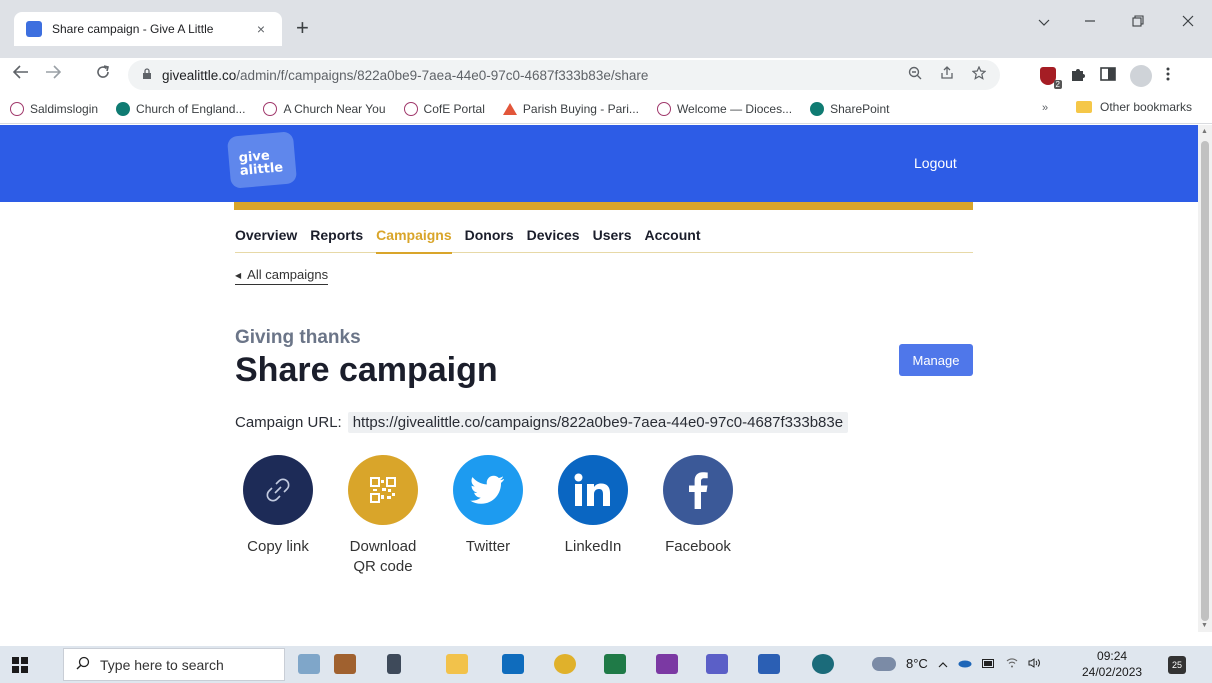  Describe the element at coordinates (612, 237) in the screenshot. I see `nav-users: Users` at that location.